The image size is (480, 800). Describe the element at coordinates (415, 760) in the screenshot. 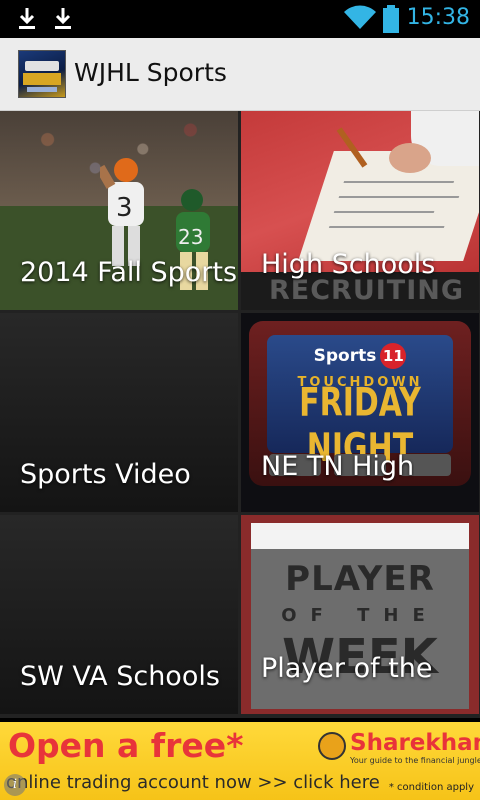

I see `ad-brand-tagline: Your guide to the financial jungle` at that location.